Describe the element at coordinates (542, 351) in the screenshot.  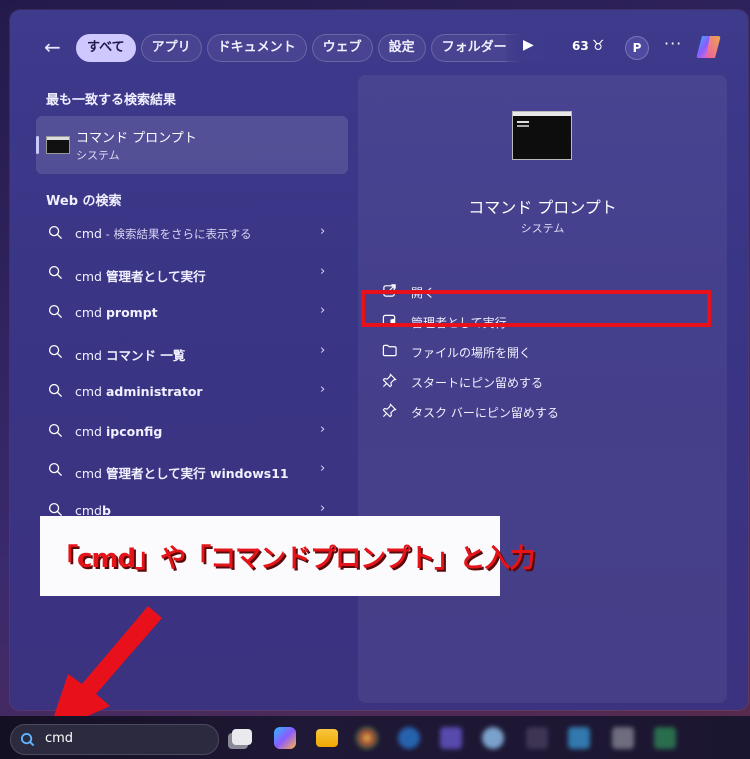
I see `action-open-file-location: ファイルの場所を開く` at that location.